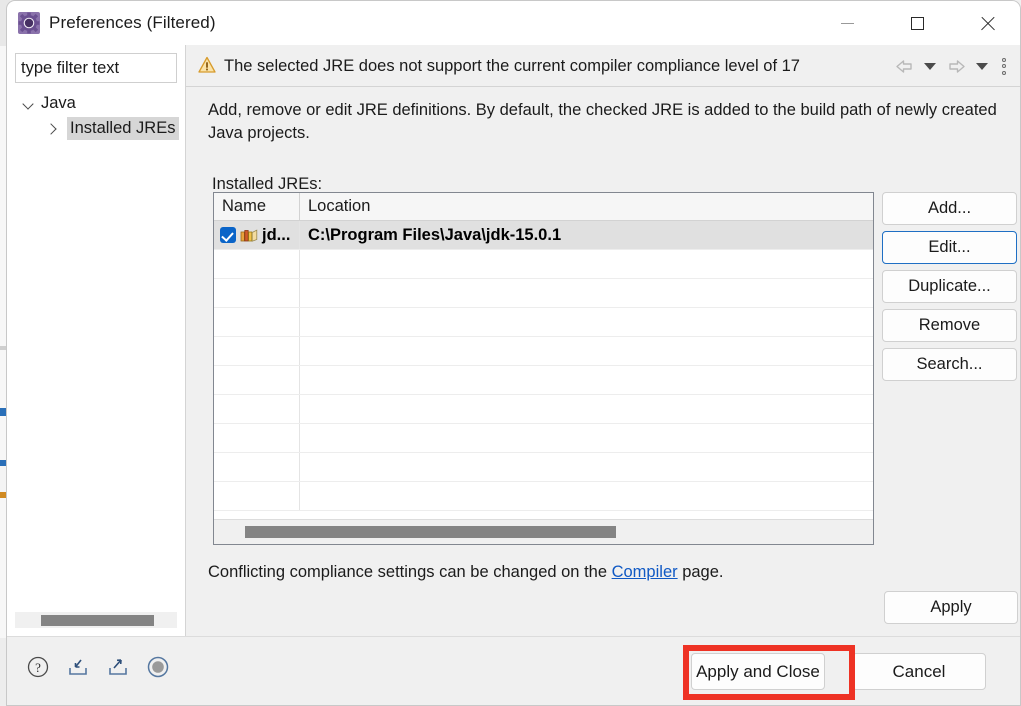  What do you see at coordinates (118, 667) in the screenshot?
I see `export-icon` at bounding box center [118, 667].